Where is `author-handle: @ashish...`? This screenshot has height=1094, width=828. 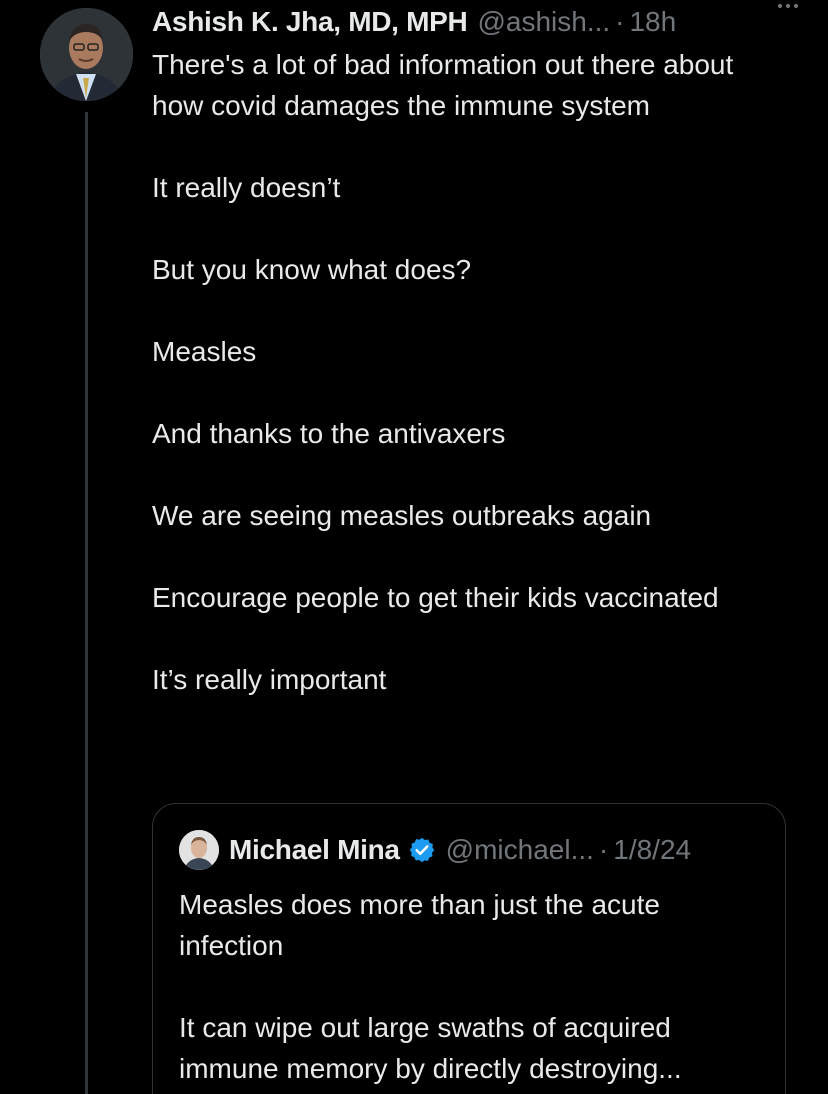
author-handle: @ashish... is located at coordinates (543, 22).